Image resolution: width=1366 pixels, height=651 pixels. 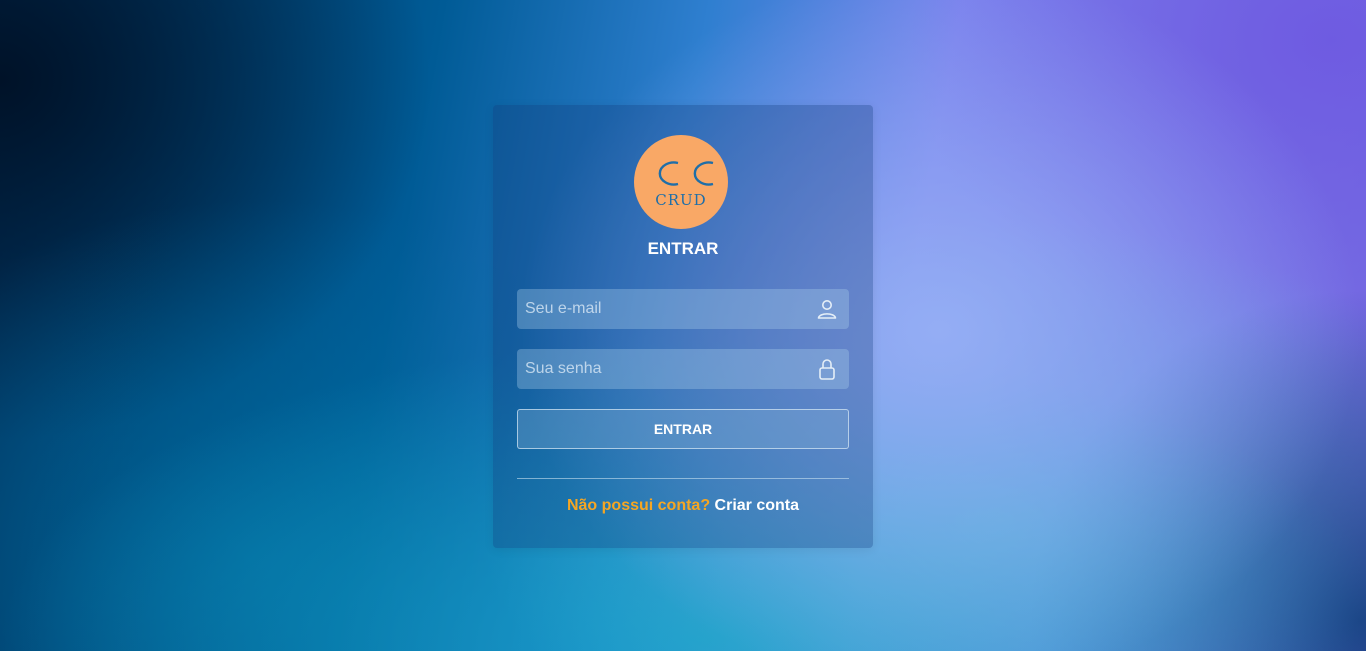 I want to click on email-input, so click(x=657, y=309).